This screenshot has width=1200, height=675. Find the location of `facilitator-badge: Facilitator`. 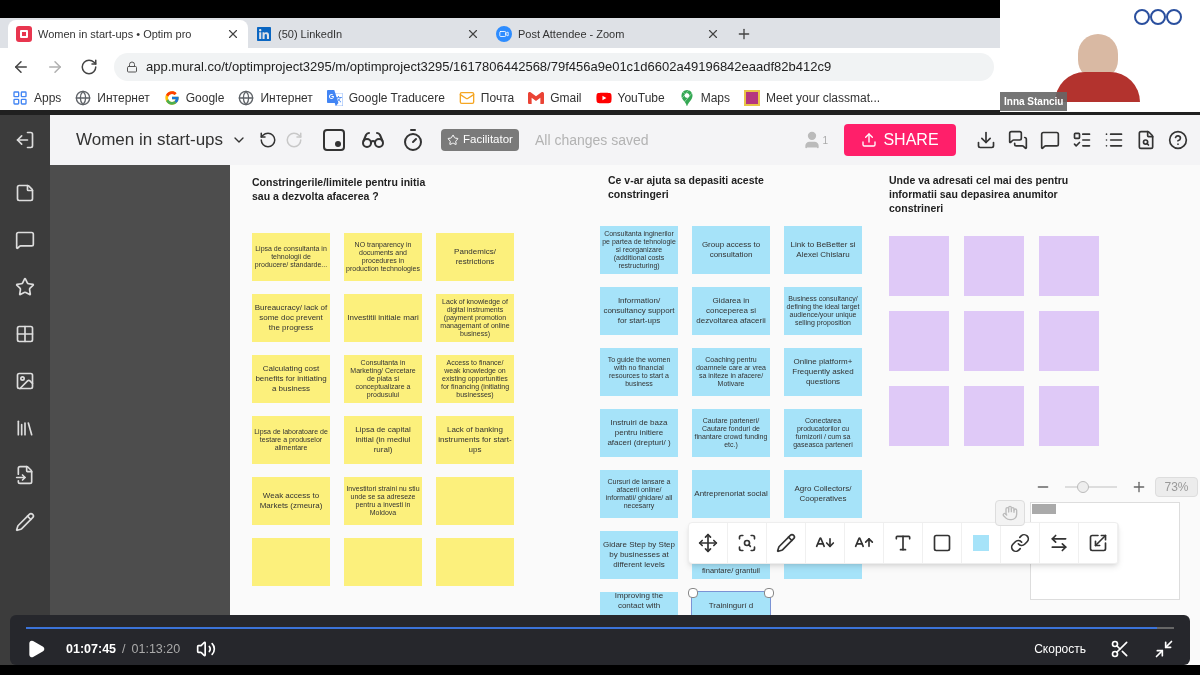

facilitator-badge: Facilitator is located at coordinates (480, 140).